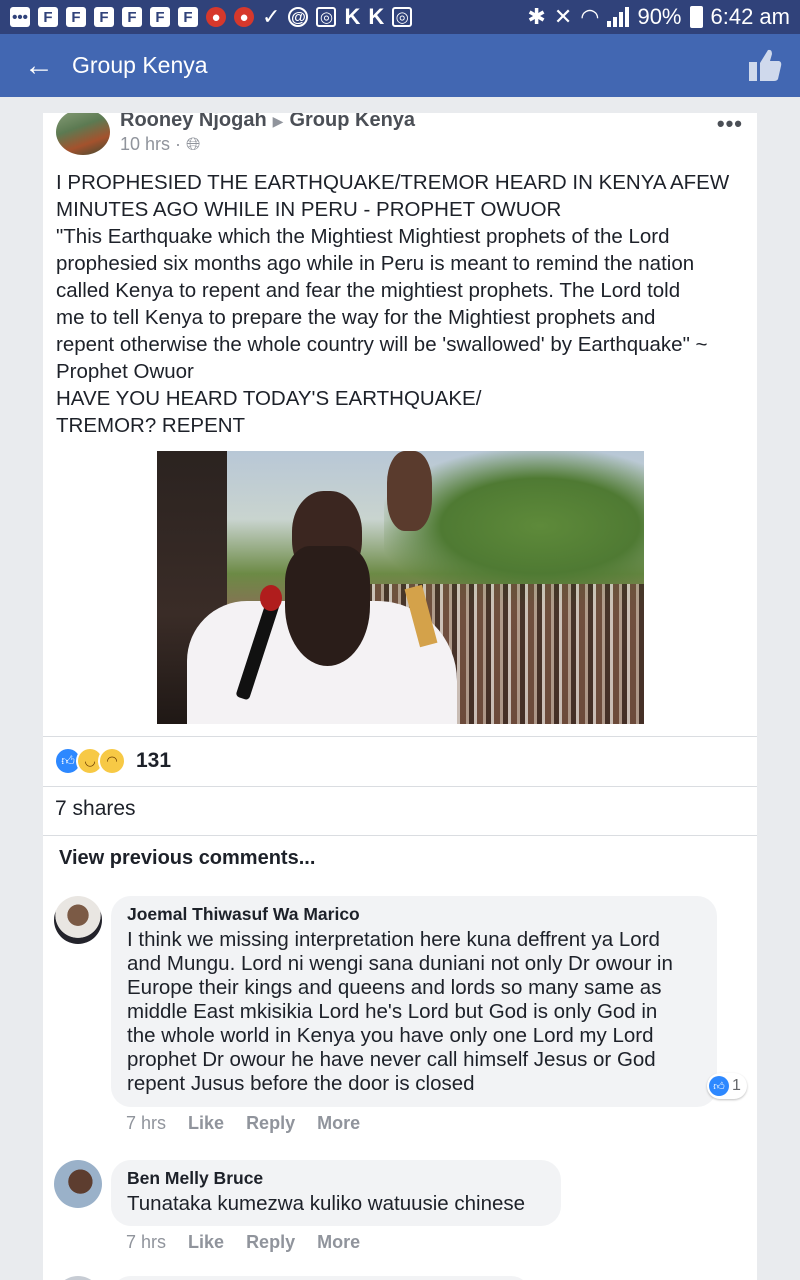 The width and height of the screenshot is (800, 1280). What do you see at coordinates (409, 491) in the screenshot?
I see `photo-raised-hand` at bounding box center [409, 491].